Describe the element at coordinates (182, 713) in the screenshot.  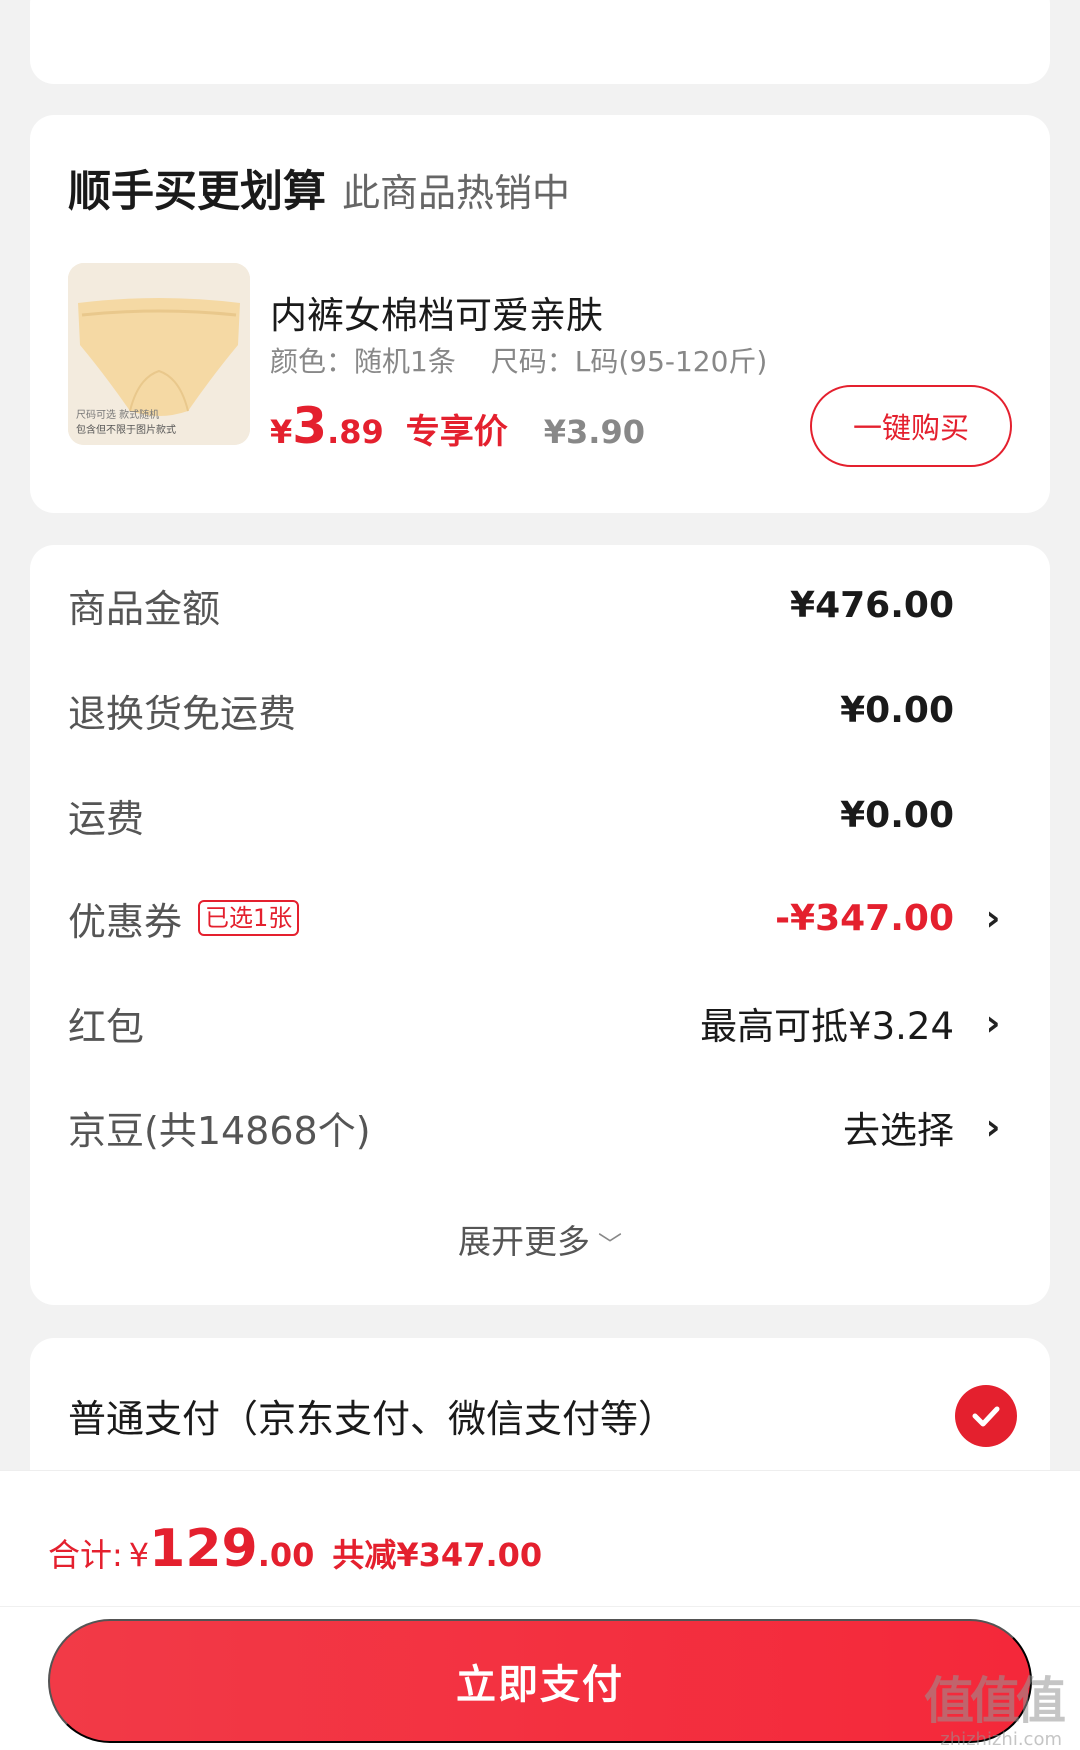
I see `summary-label: 退换货免运费` at that location.